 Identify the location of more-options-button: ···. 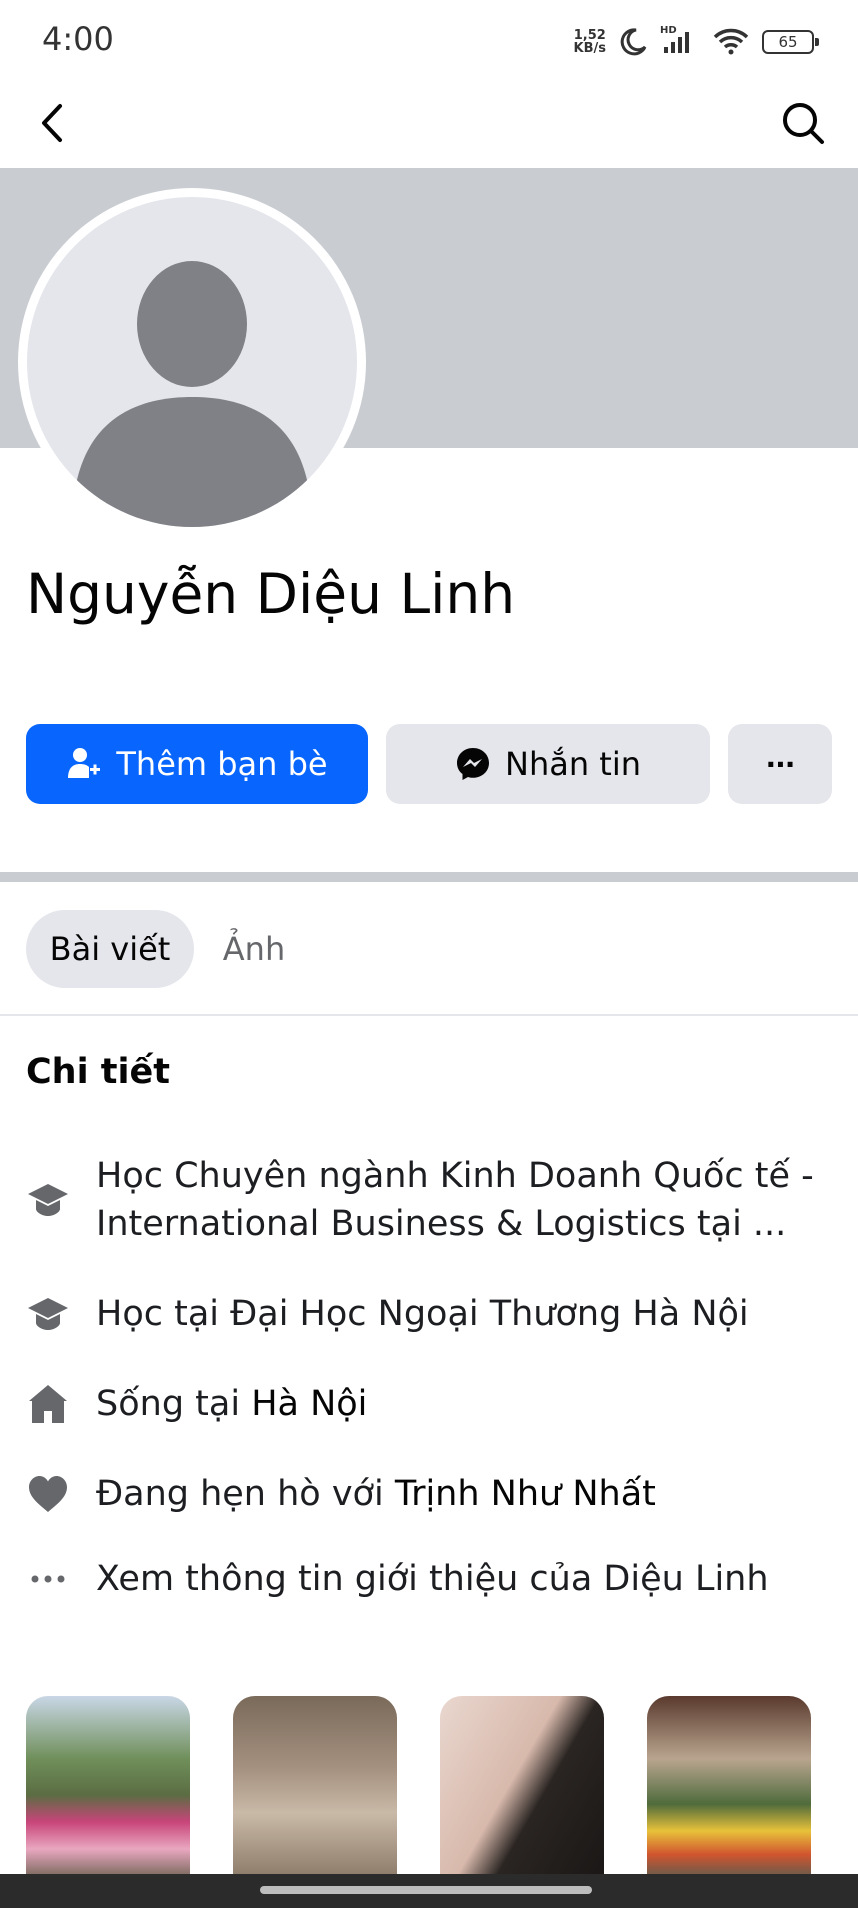
(780, 764).